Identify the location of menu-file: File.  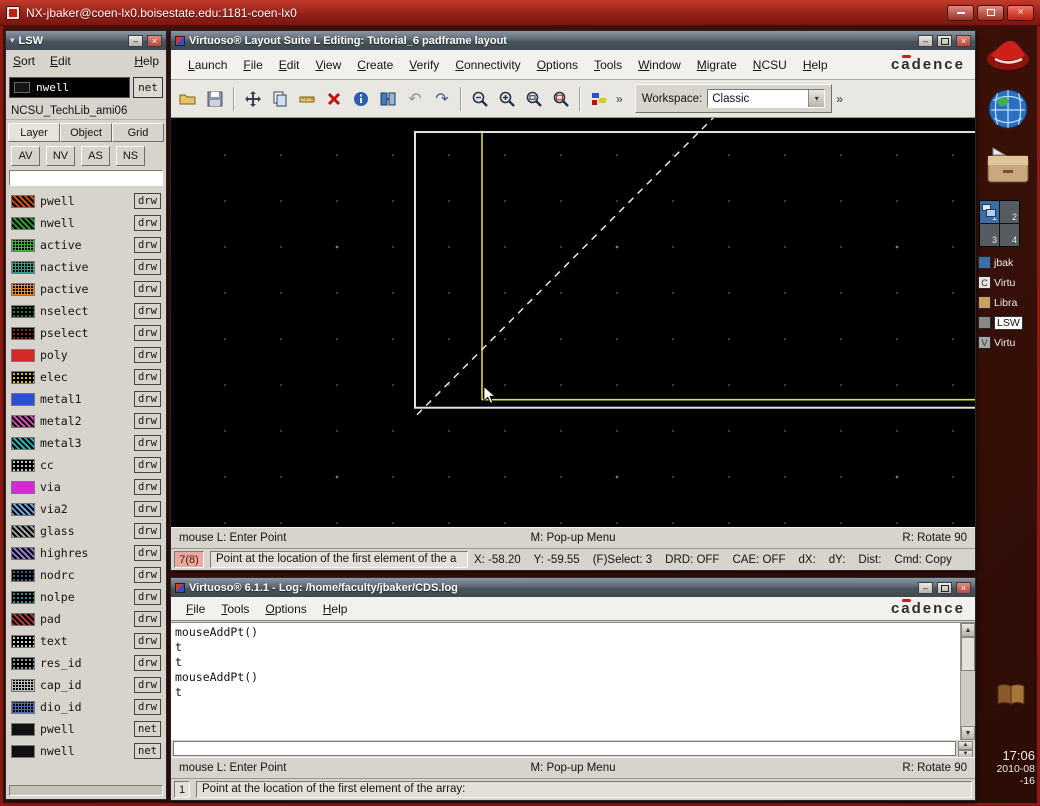
(252, 65).